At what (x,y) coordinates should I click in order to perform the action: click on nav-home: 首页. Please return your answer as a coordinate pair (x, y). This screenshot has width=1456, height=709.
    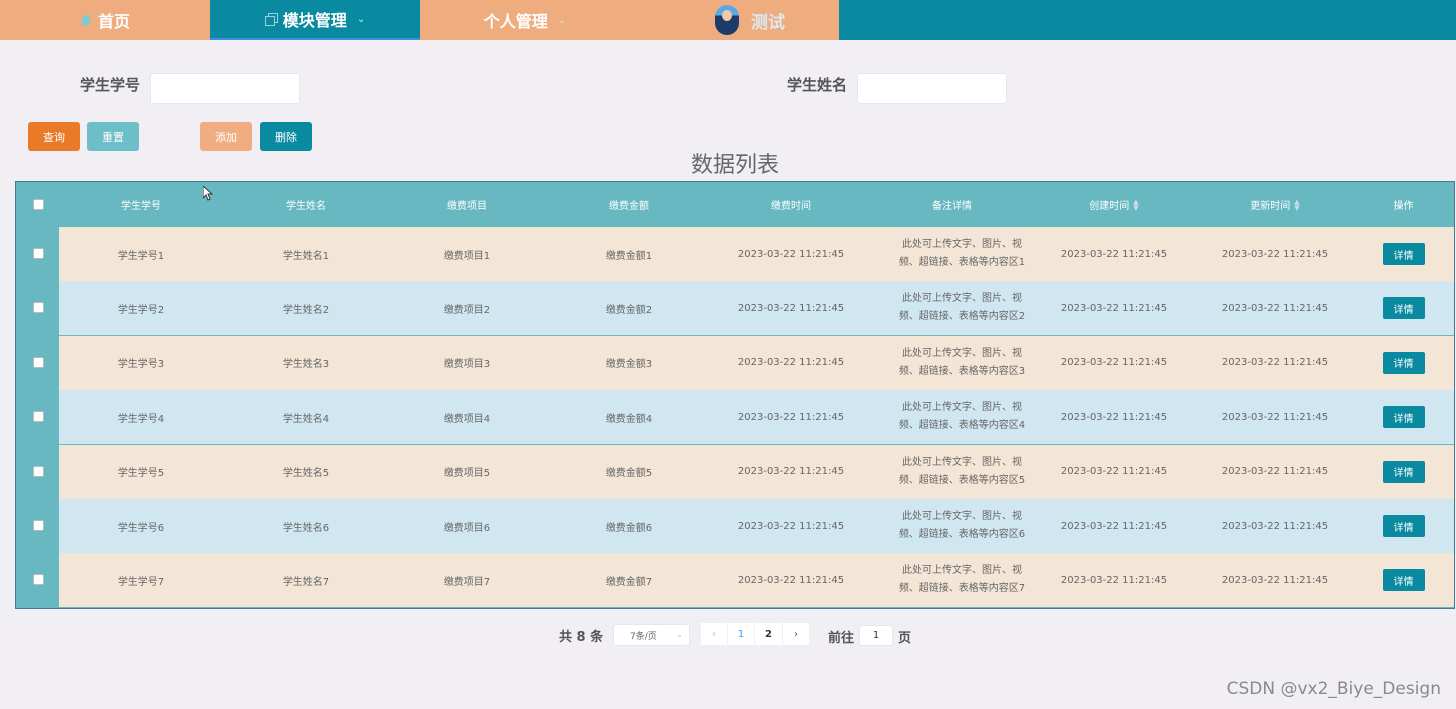
    Looking at the image, I should click on (105, 20).